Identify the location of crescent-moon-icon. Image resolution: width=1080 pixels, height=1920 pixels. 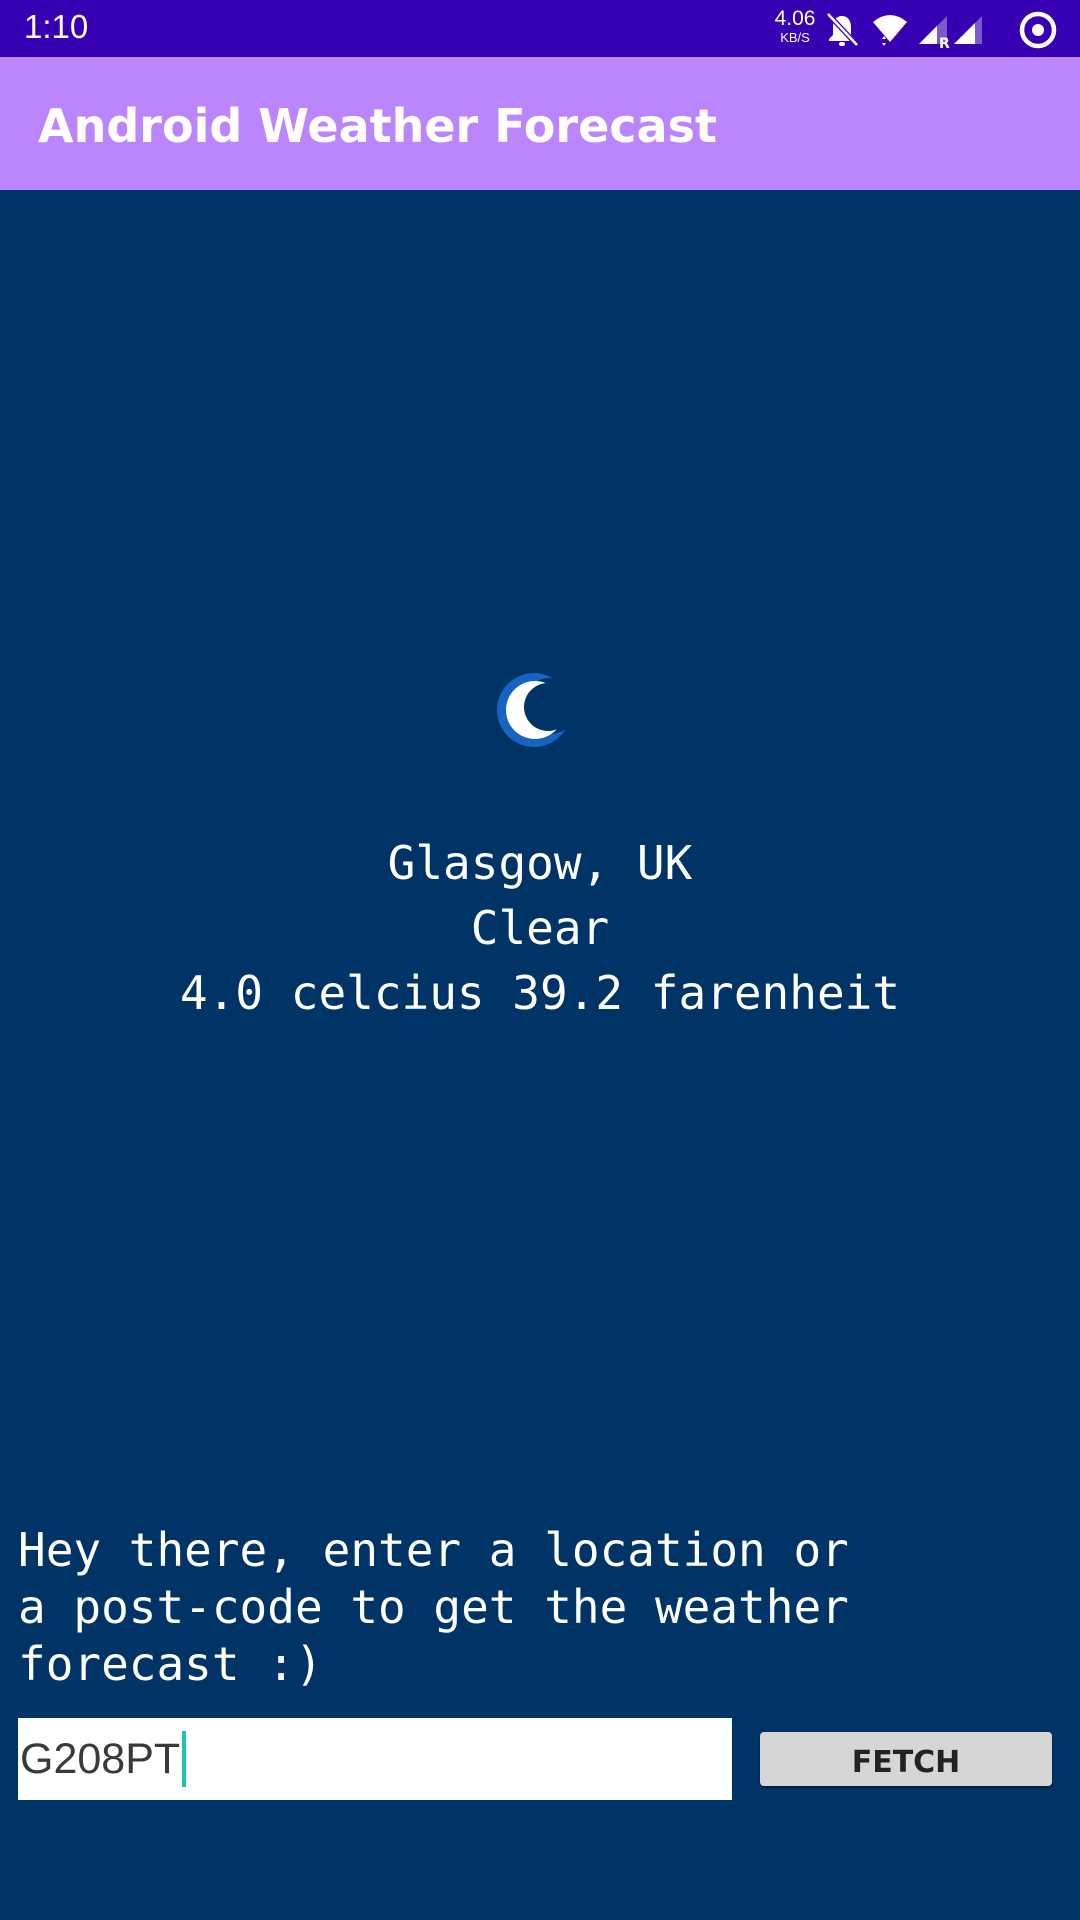
(534, 710).